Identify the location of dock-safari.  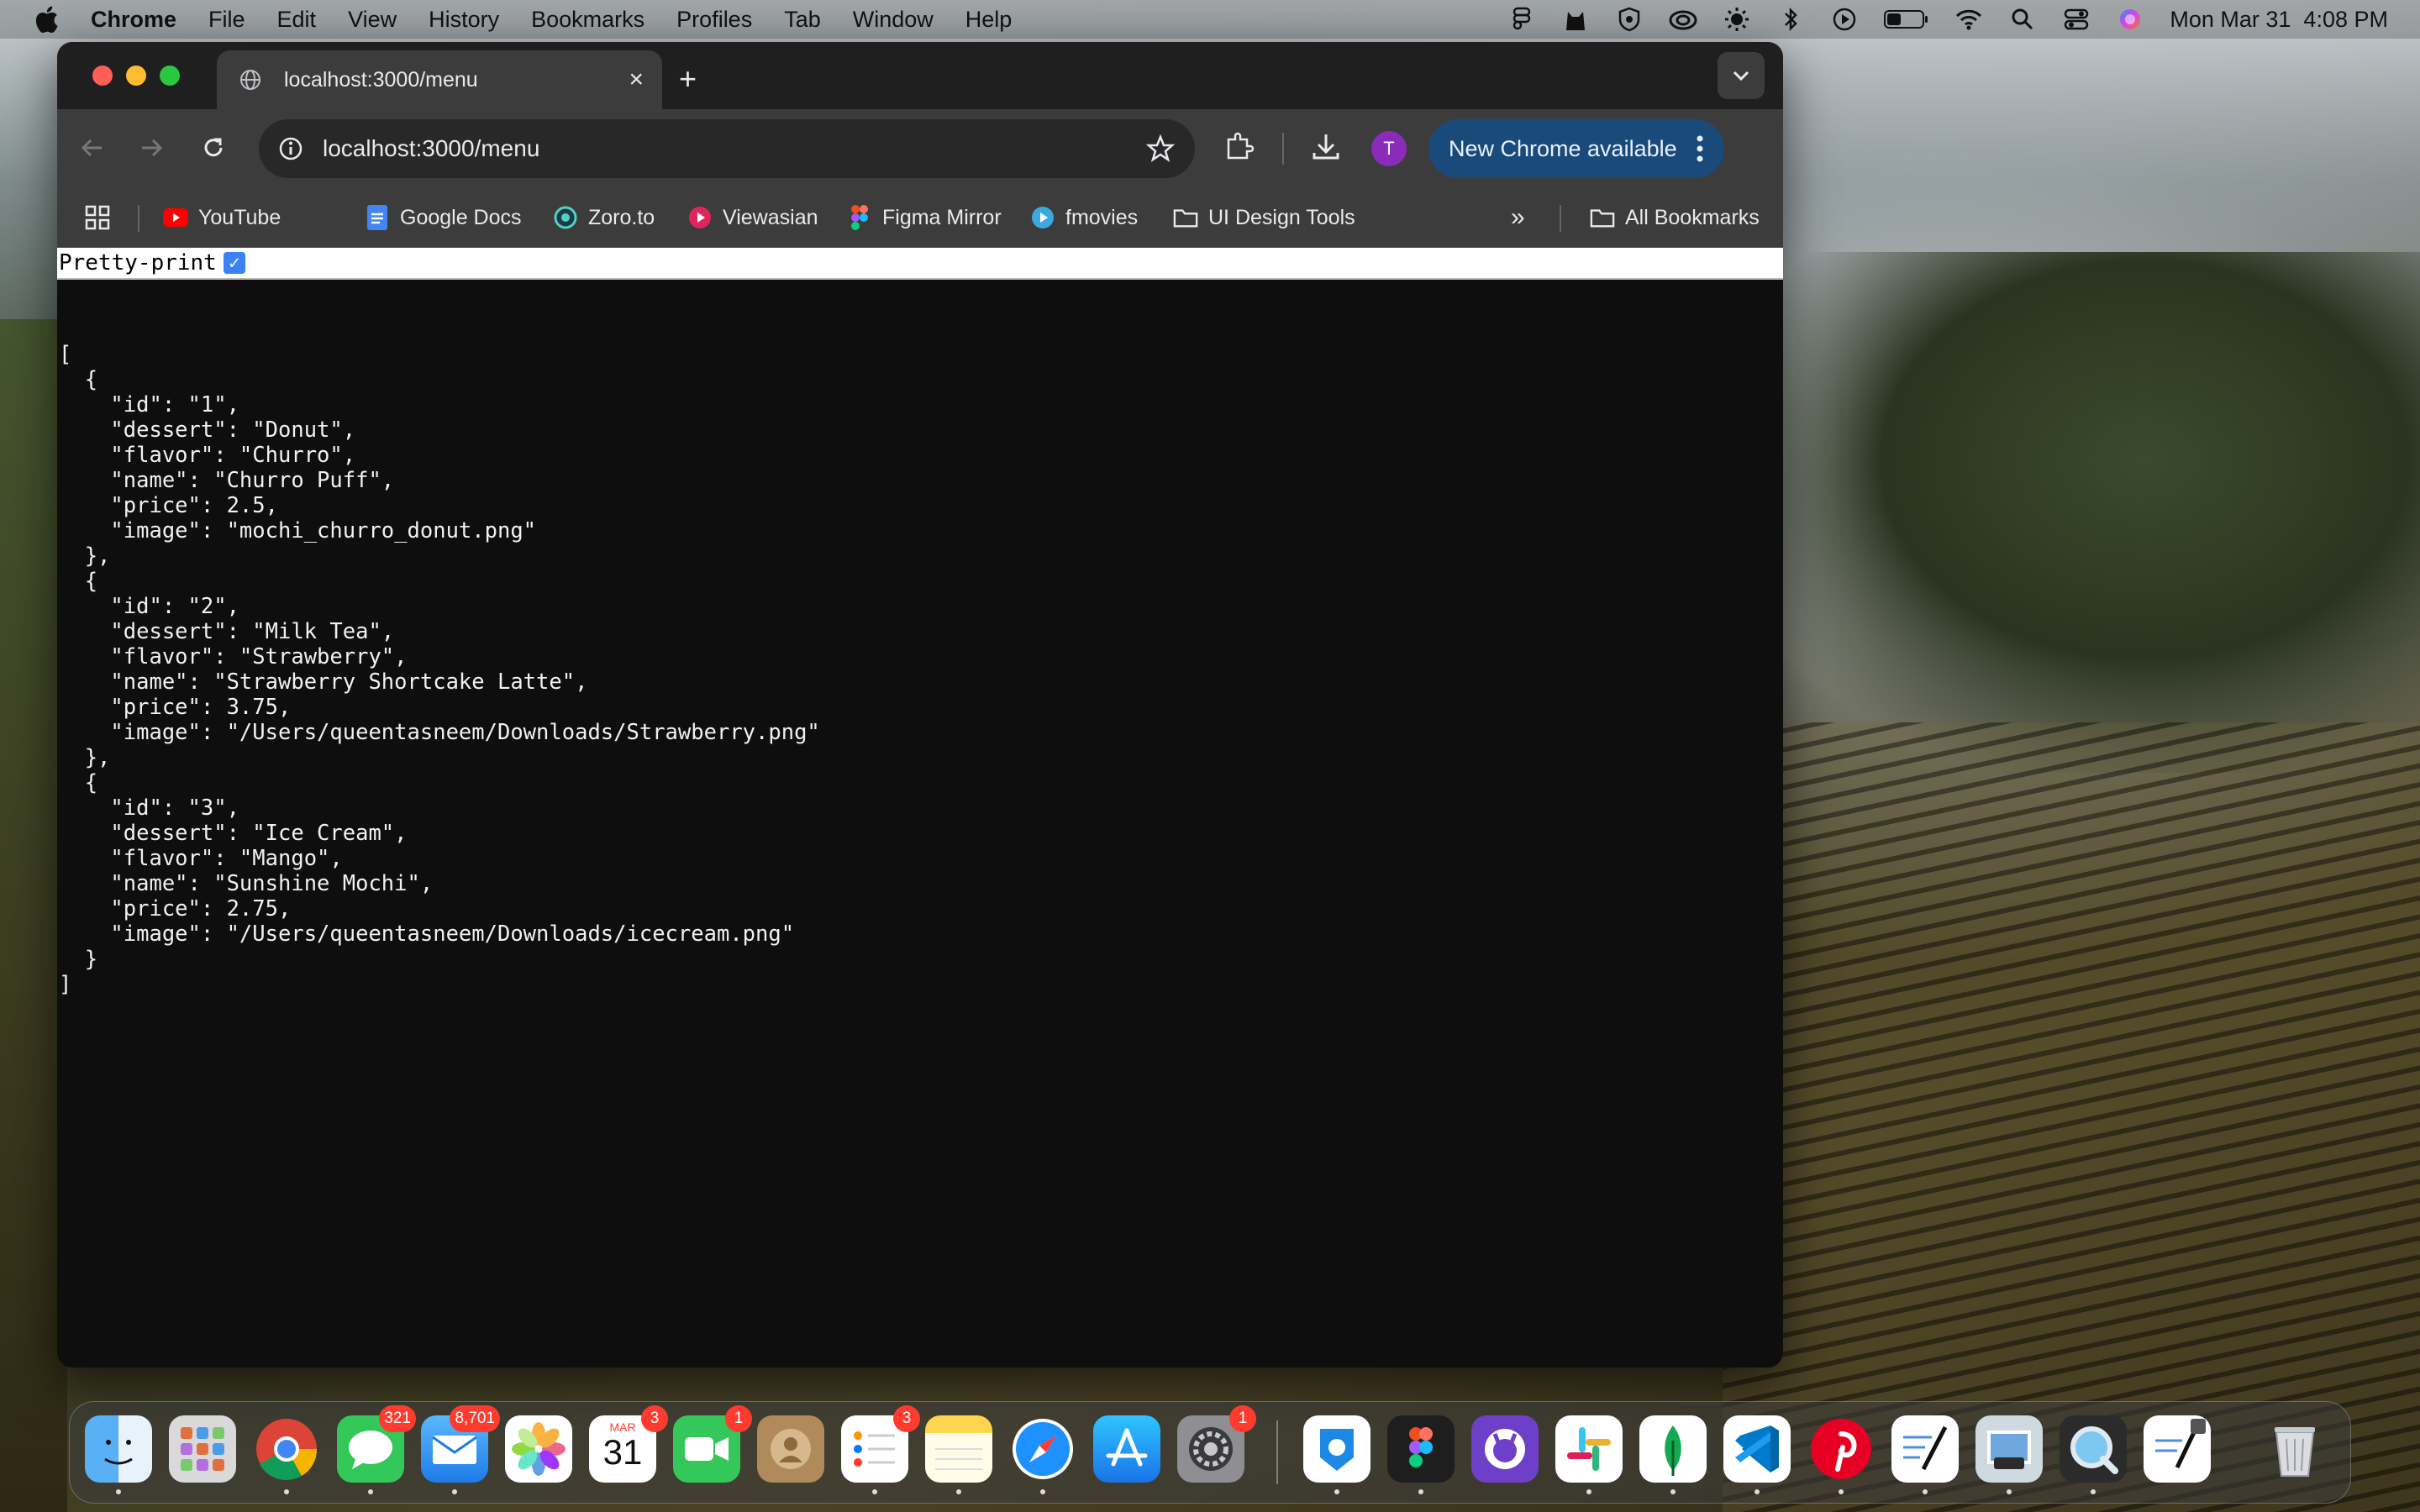
(1043, 1454).